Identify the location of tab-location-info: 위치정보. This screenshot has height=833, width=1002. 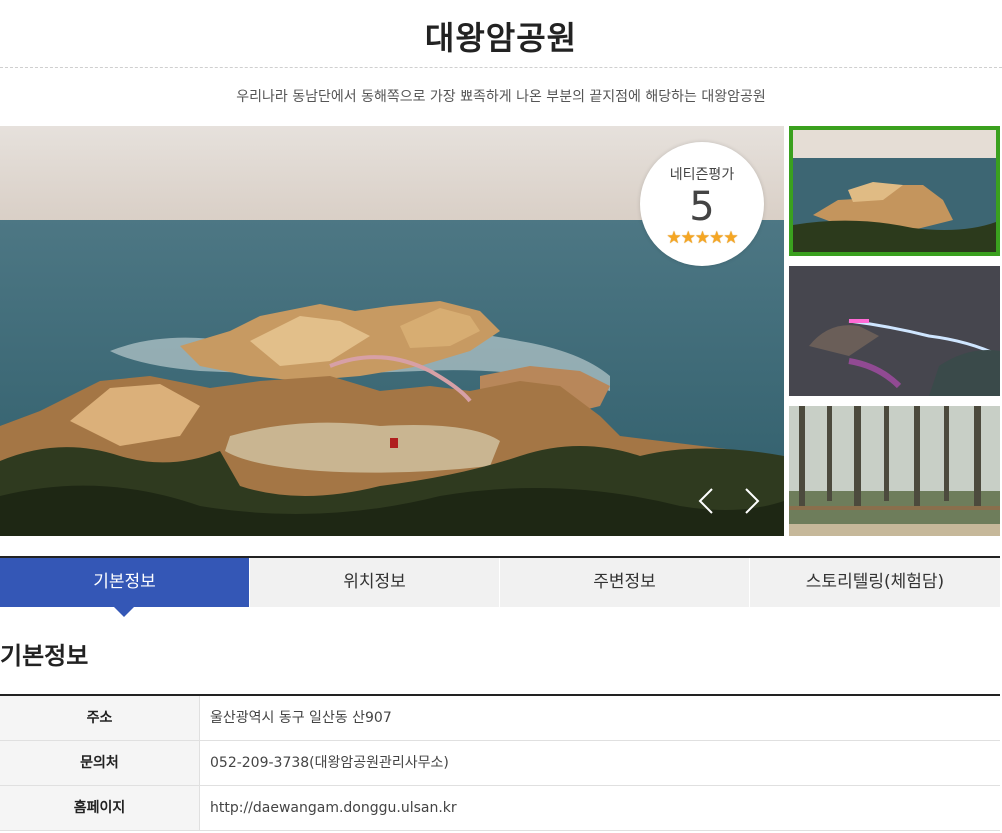
(374, 582).